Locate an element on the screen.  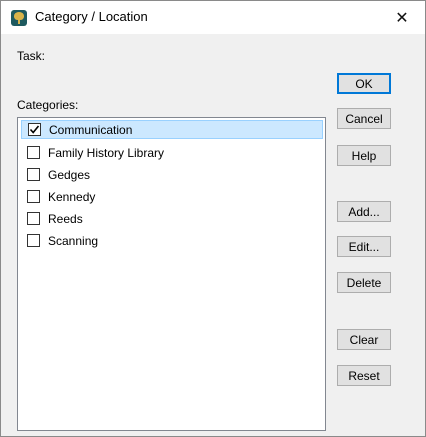
title-bar: Category / Location ✕ is located at coordinates (213, 17).